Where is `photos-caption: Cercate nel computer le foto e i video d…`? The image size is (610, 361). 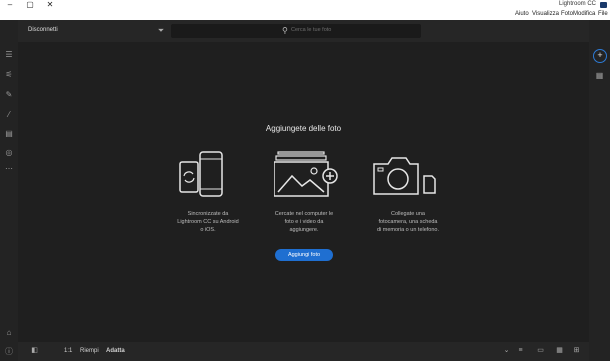 photos-caption: Cercate nel computer le foto e i video d… is located at coordinates (304, 222).